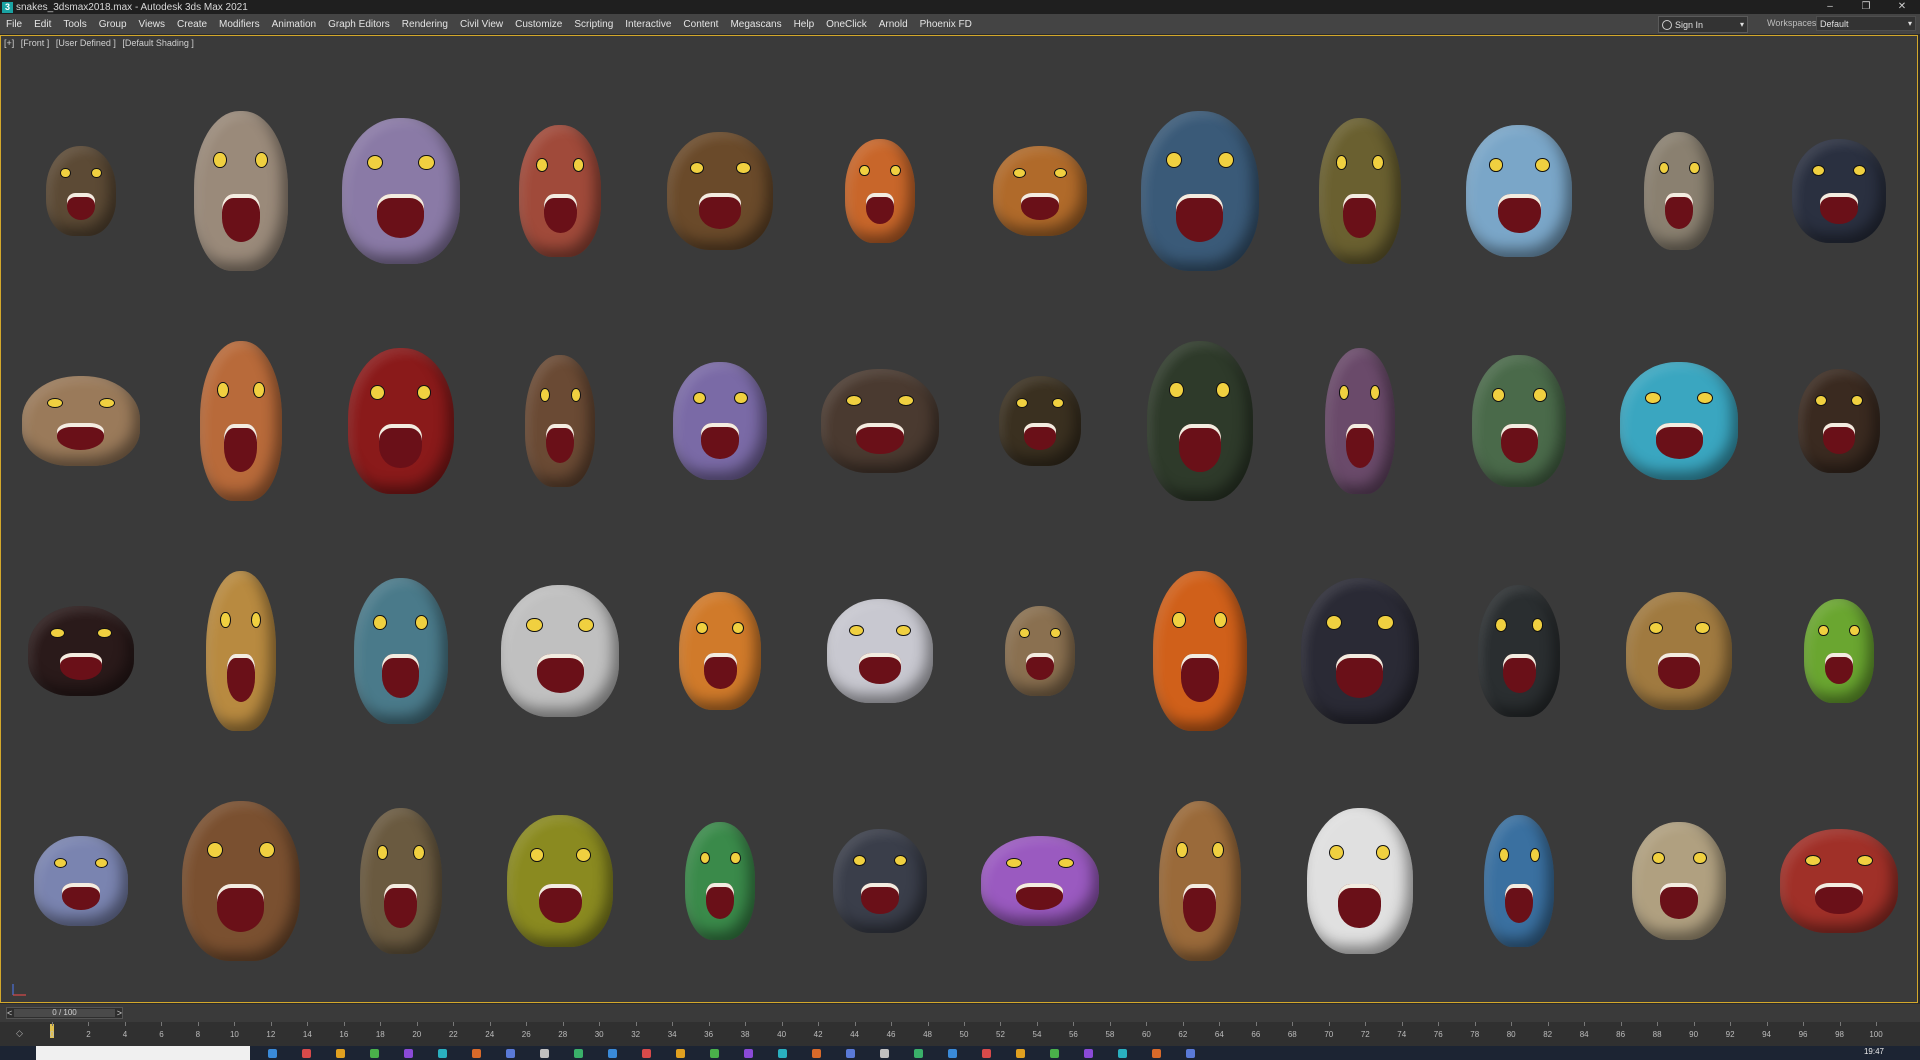 This screenshot has height=1060, width=1920. I want to click on viewport-user-defined: [User Defined ], so click(86, 43).